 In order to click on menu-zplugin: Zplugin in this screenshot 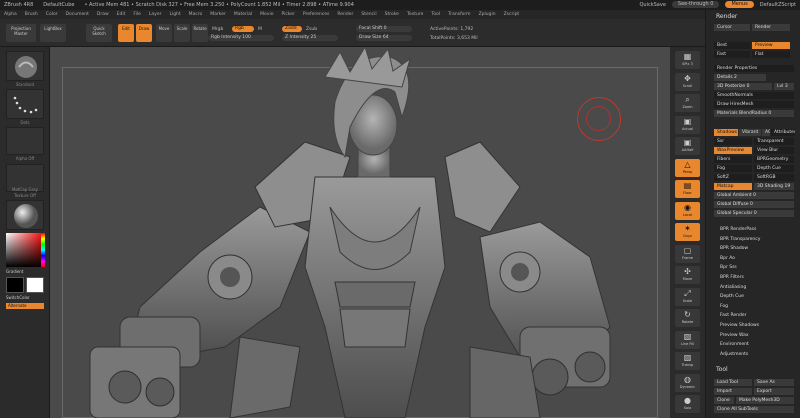, I will do `click(487, 14)`.